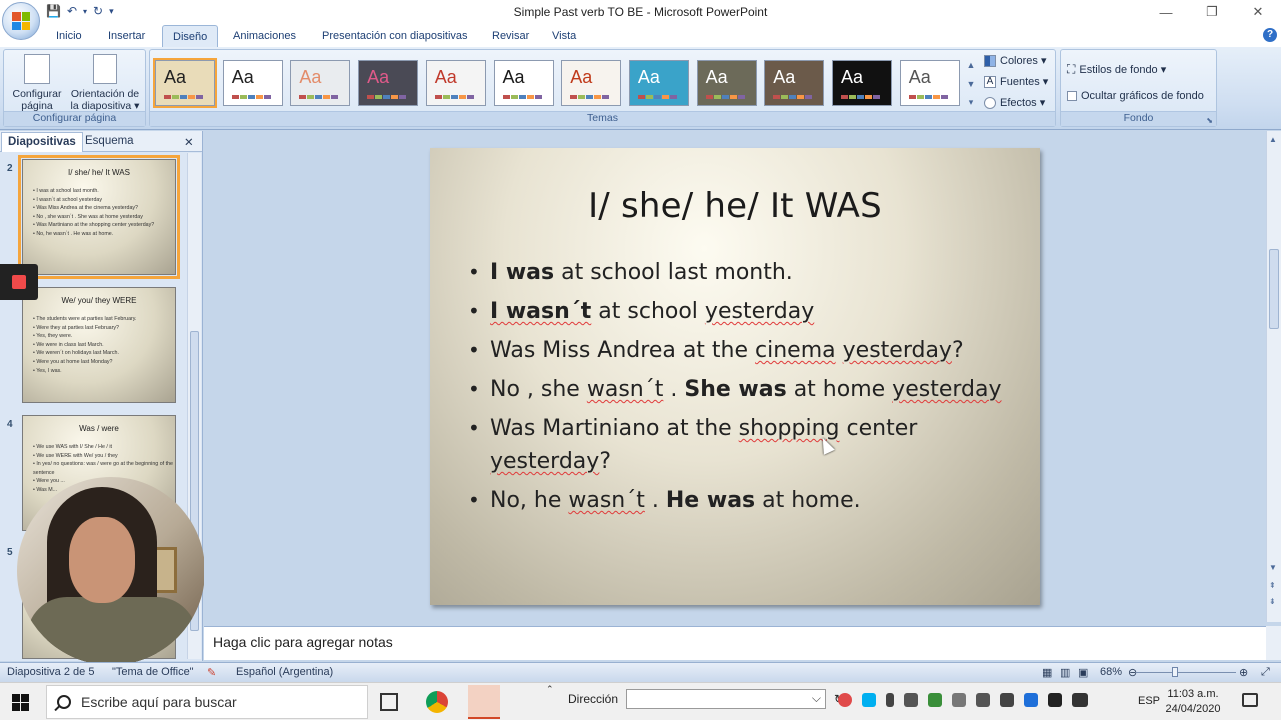 The height and width of the screenshot is (720, 1281). What do you see at coordinates (983, 700) in the screenshot?
I see `network-icon` at bounding box center [983, 700].